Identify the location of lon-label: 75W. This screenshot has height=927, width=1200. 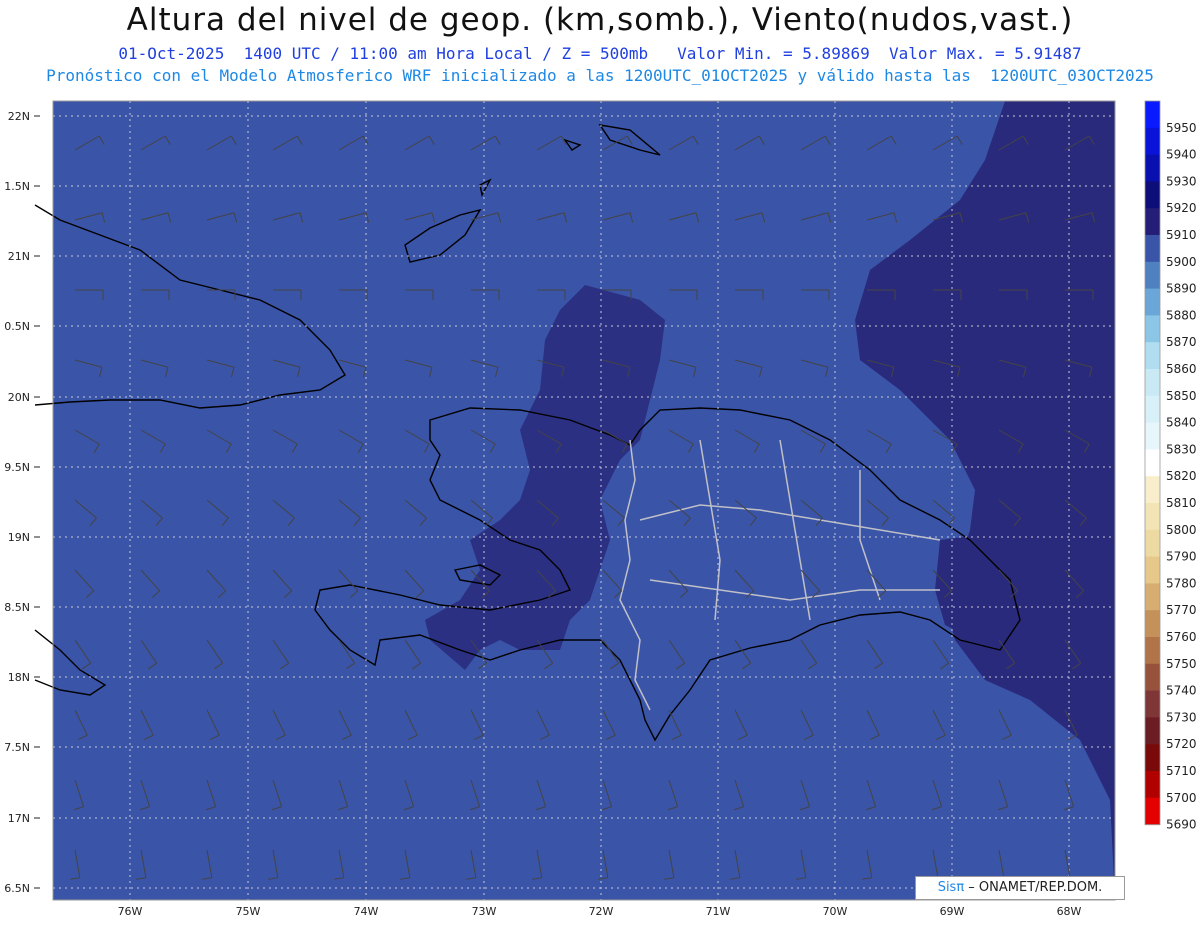
(248, 911).